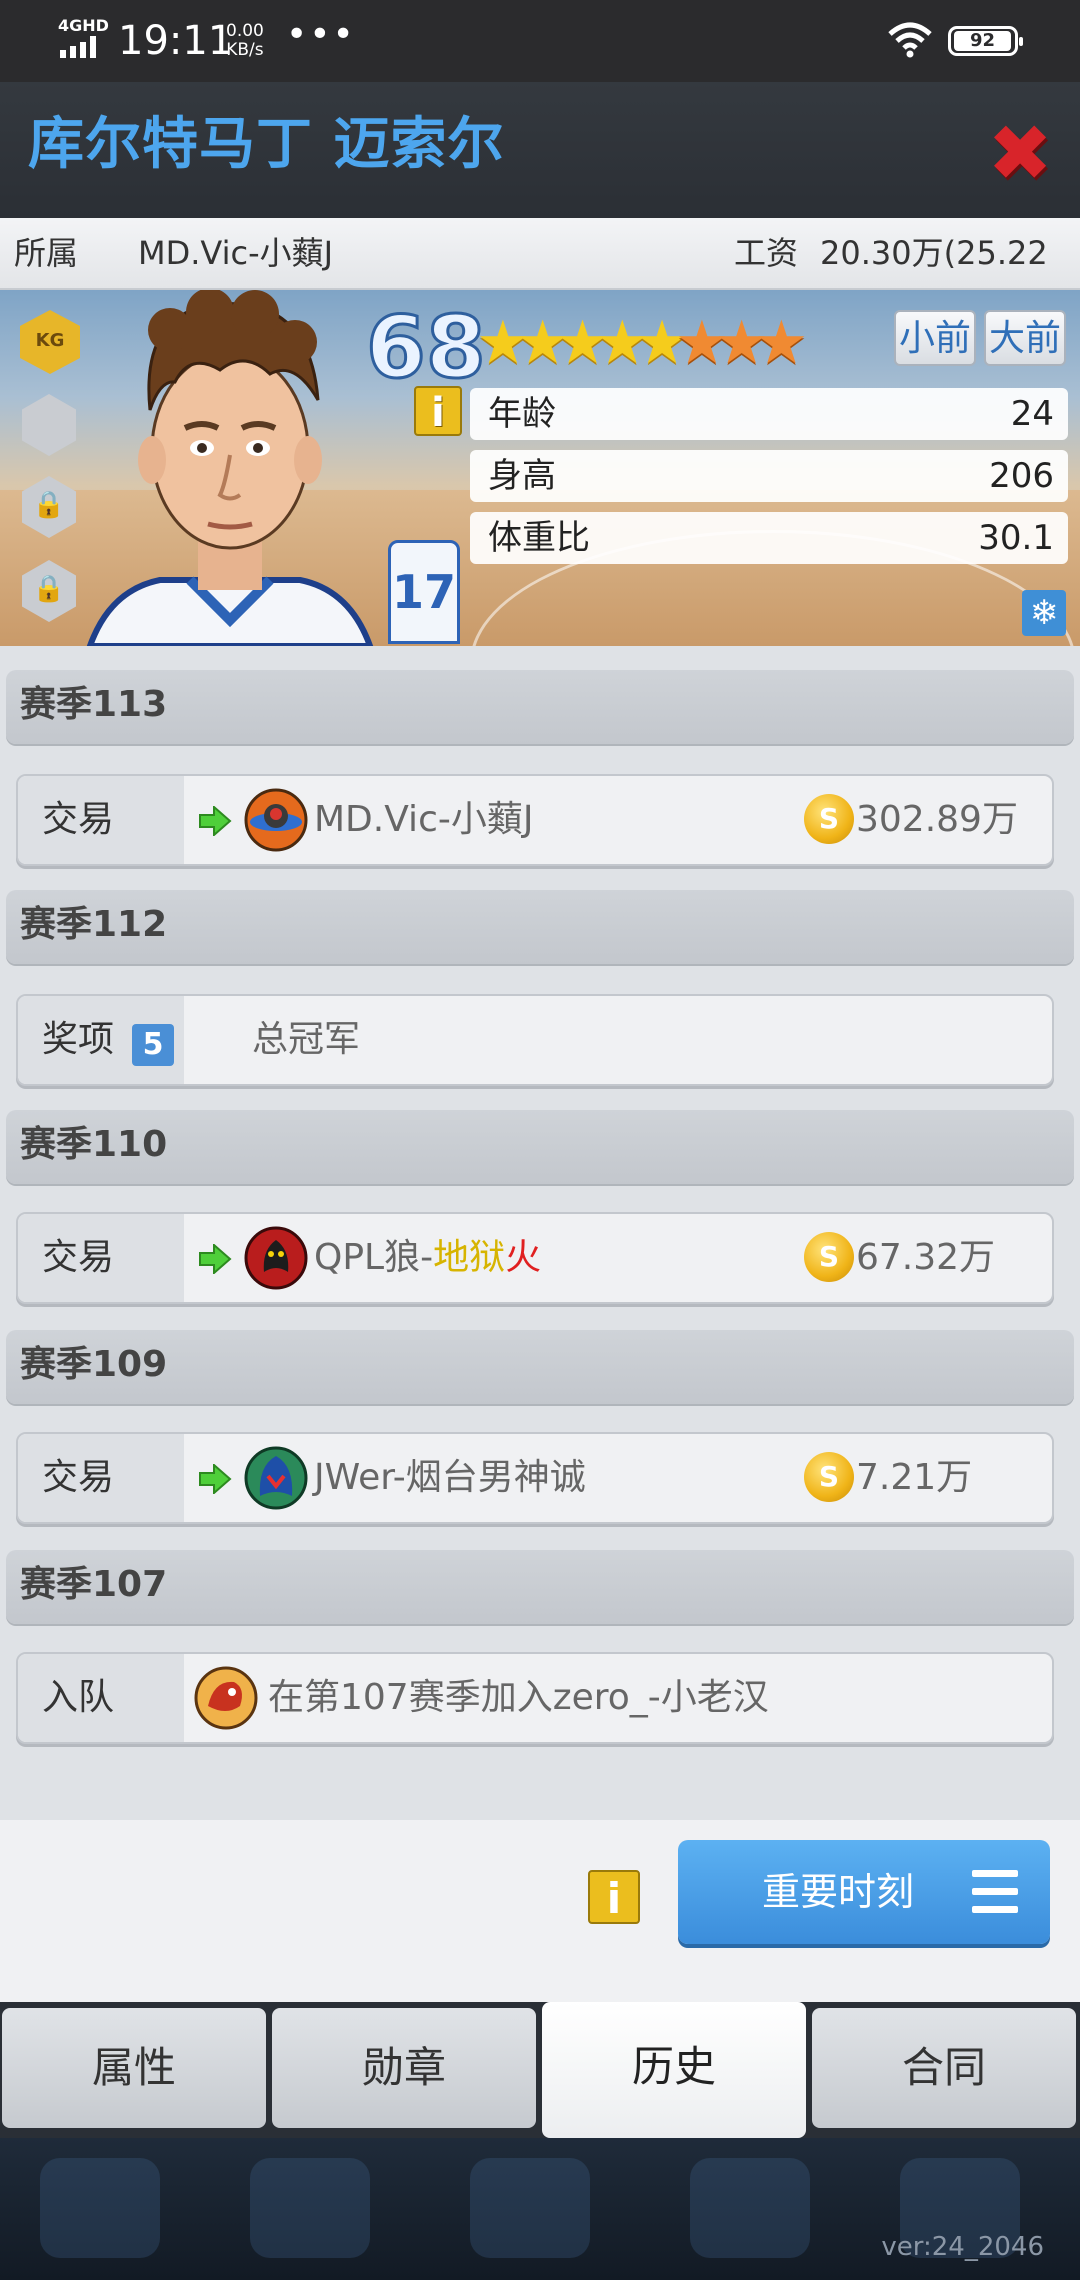 This screenshot has width=1080, height=2280. What do you see at coordinates (266, 144) in the screenshot?
I see `player-name: 库尔特马丁 迈索尔` at bounding box center [266, 144].